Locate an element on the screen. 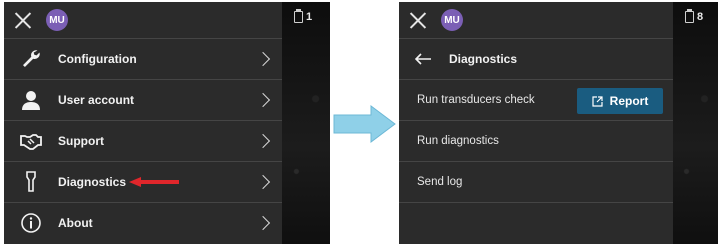 This screenshot has width=718, height=244. transition-arrow-icon is located at coordinates (364, 124).